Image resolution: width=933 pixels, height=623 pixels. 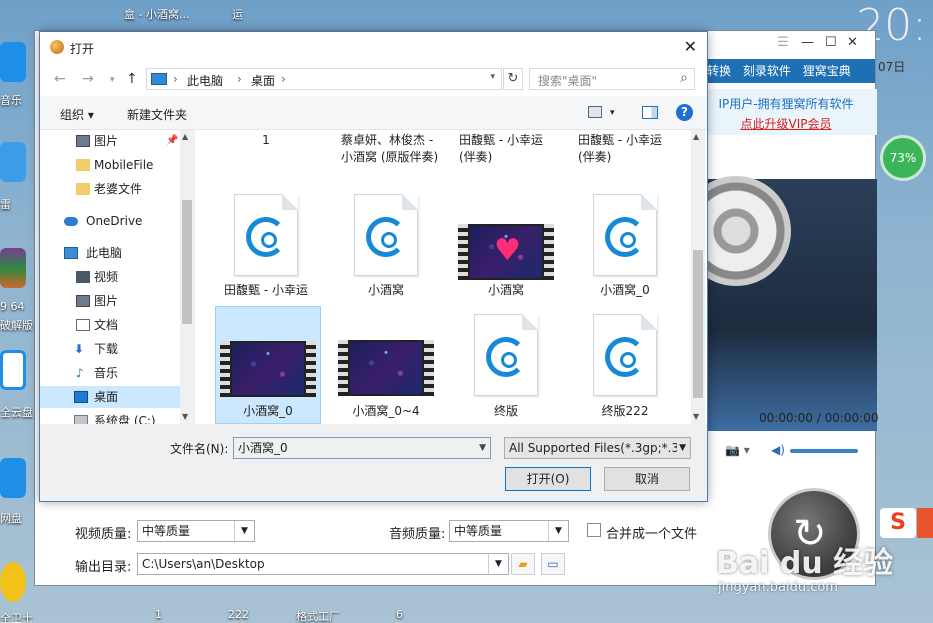 What do you see at coordinates (88, 79) in the screenshot?
I see `forward-icon: →` at bounding box center [88, 79].